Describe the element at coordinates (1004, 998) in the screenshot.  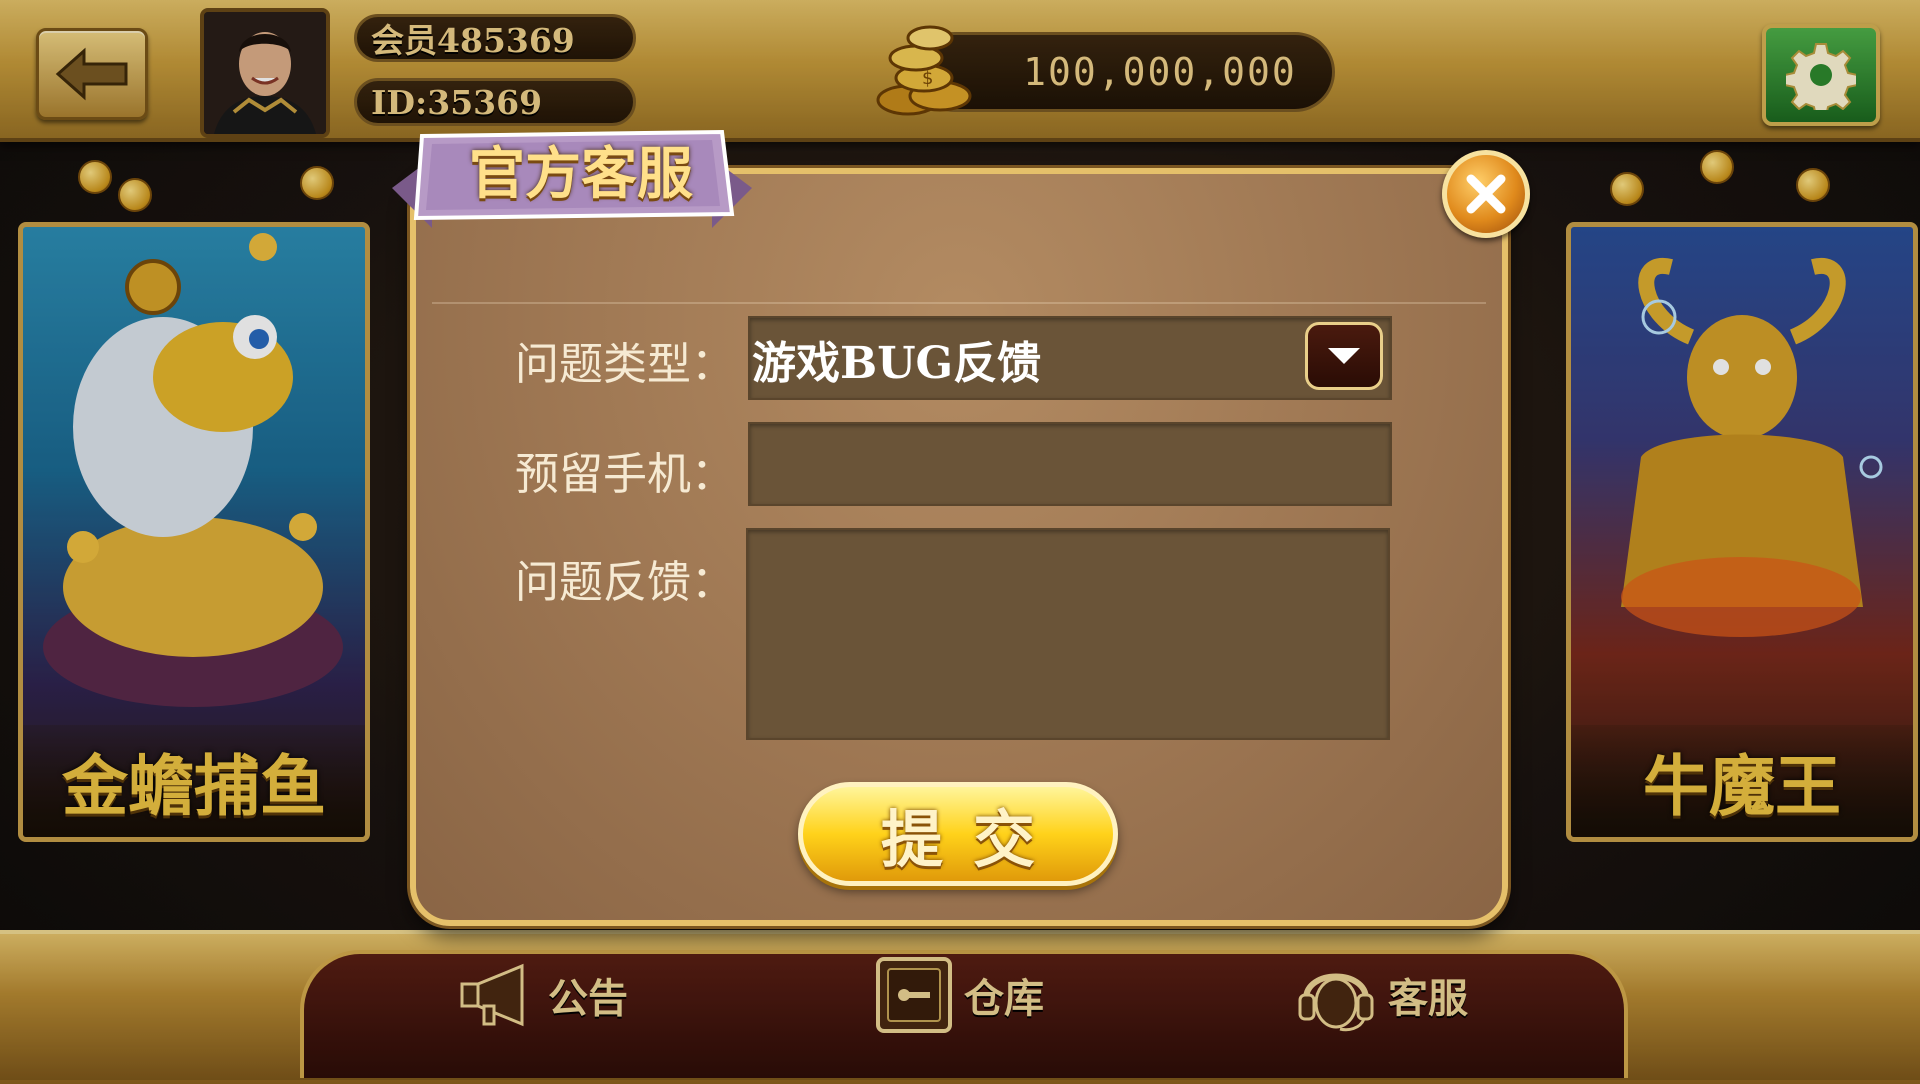
I see `nav-warehouse-label: 仓库` at that location.